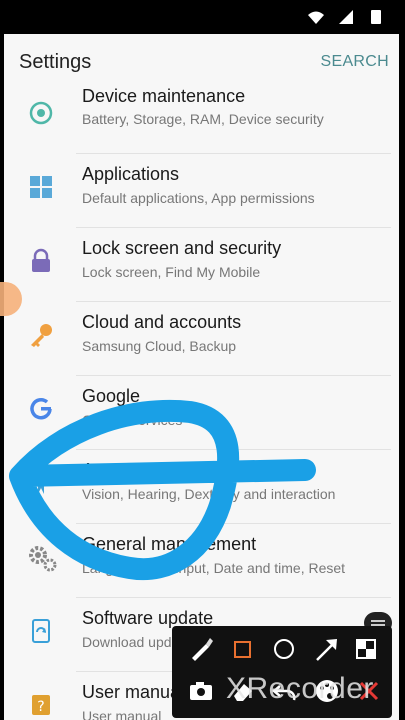 This screenshot has height=720, width=405. Describe the element at coordinates (182, 248) in the screenshot. I see `item-title: Lock screen and security` at that location.